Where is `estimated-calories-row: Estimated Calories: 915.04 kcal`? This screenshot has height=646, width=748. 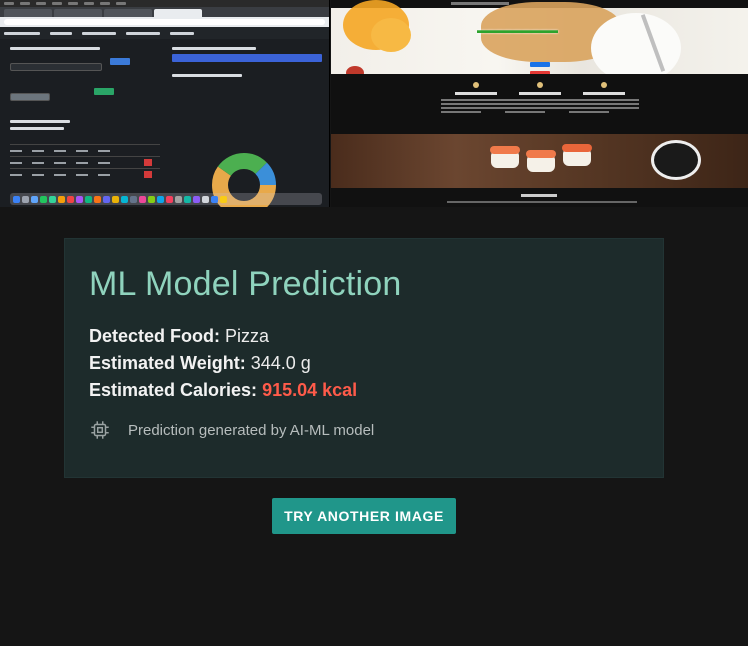 estimated-calories-row: Estimated Calories: 915.04 kcal is located at coordinates (223, 390).